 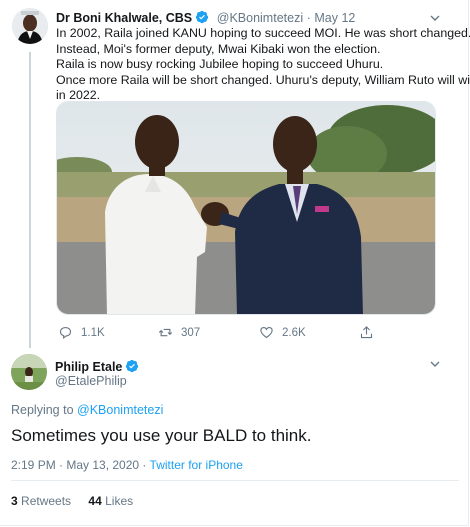 I want to click on retweet-total: 3, so click(x=14, y=501).